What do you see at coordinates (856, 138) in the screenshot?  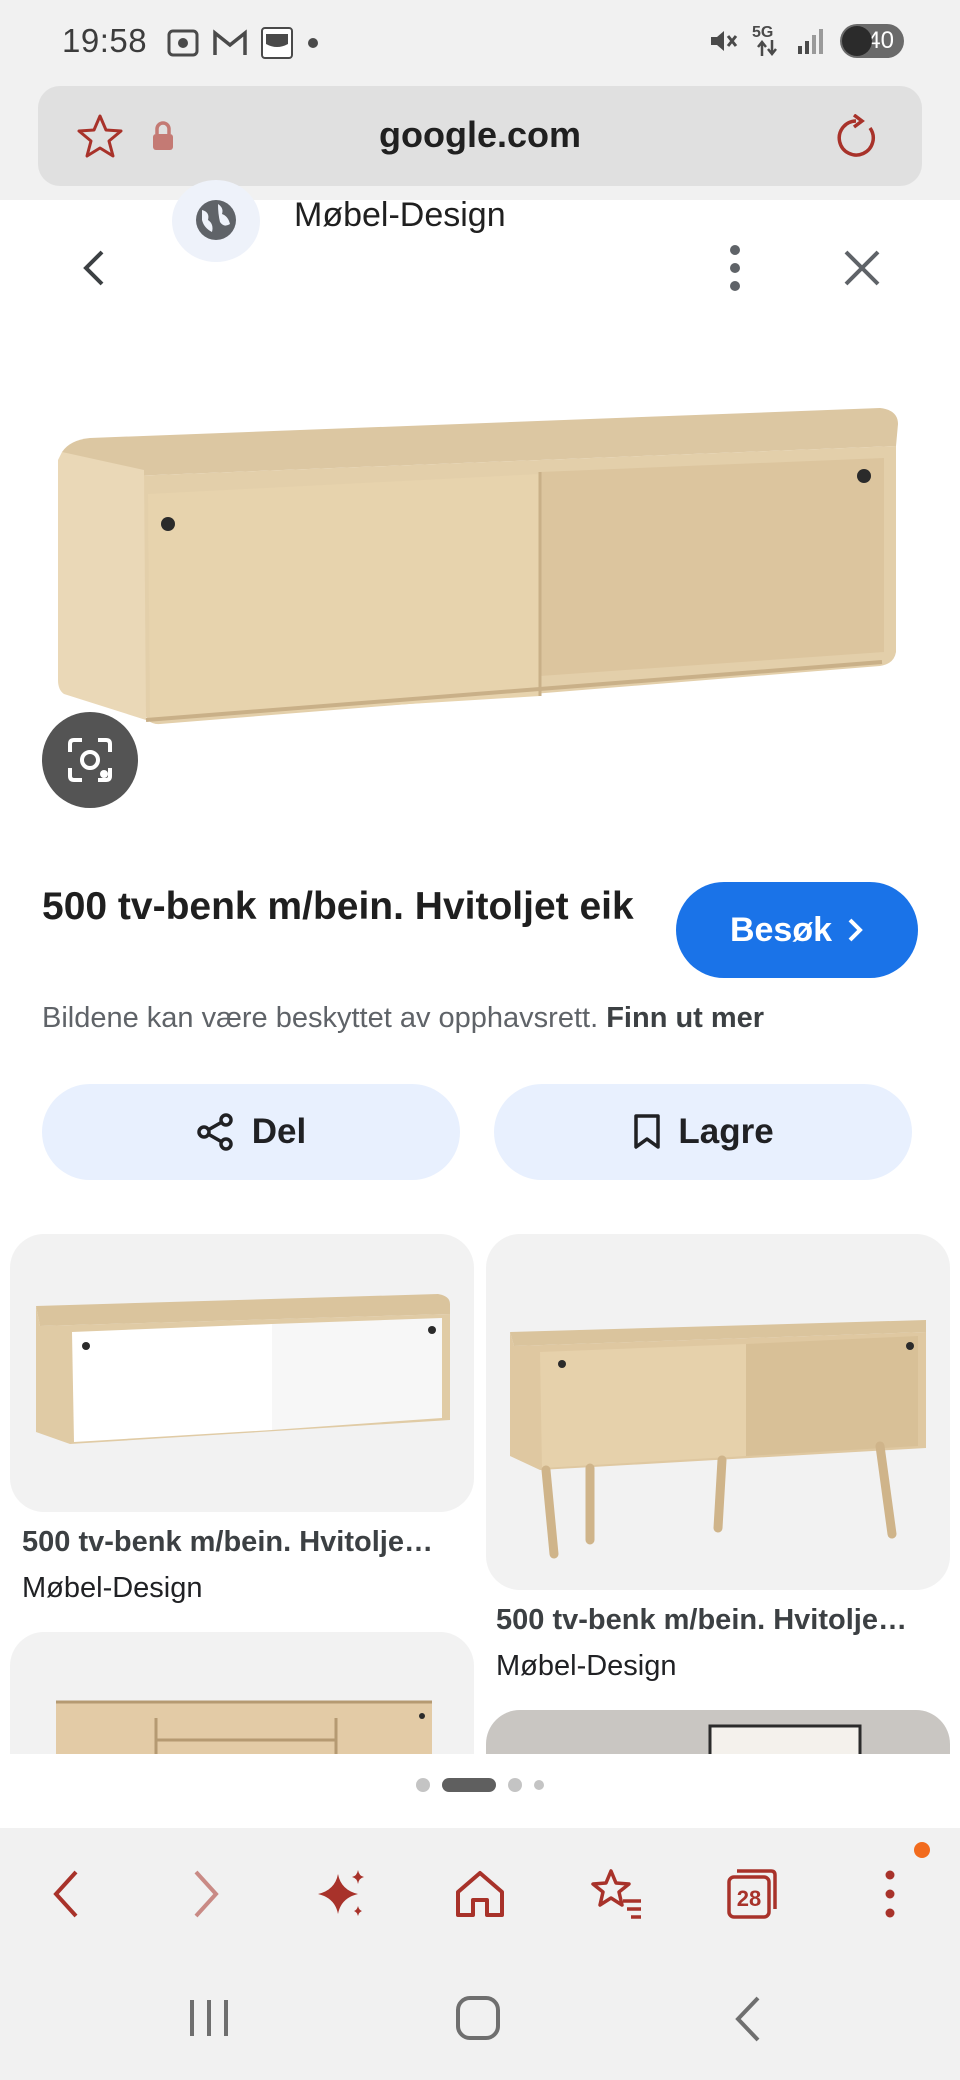 I see `reload-icon` at bounding box center [856, 138].